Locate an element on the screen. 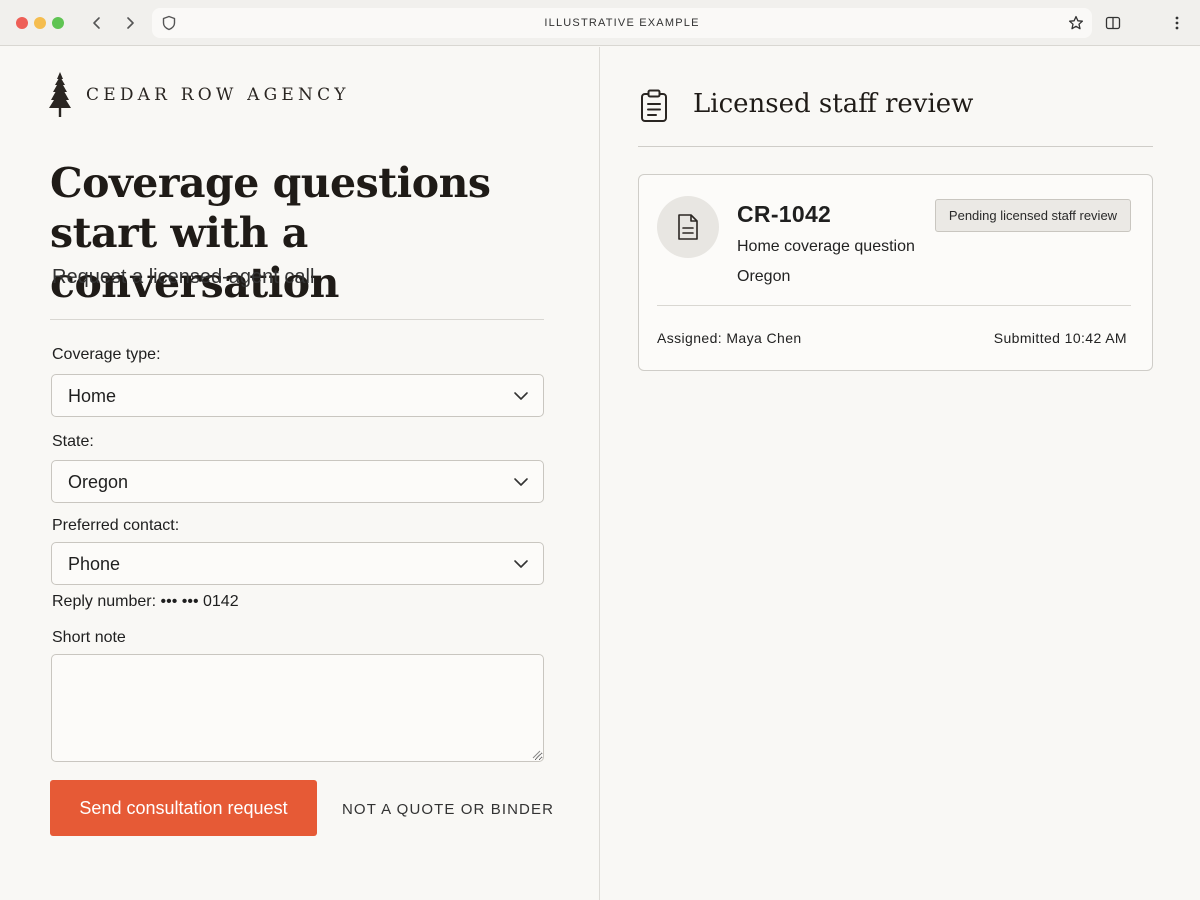 This screenshot has height=900, width=1200. request-state: Oregon is located at coordinates (764, 276).